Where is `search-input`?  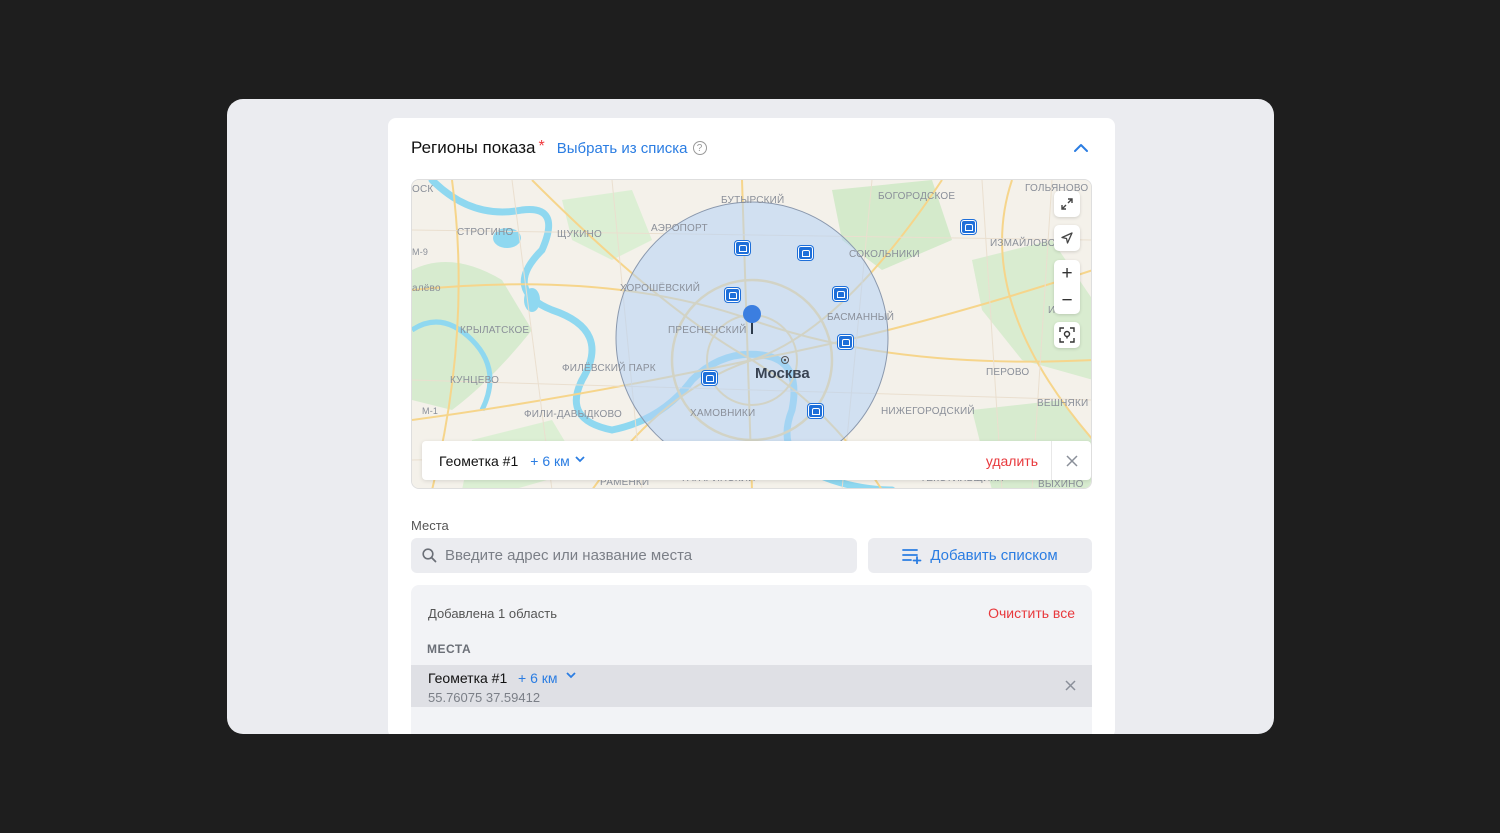 search-input is located at coordinates (645, 555).